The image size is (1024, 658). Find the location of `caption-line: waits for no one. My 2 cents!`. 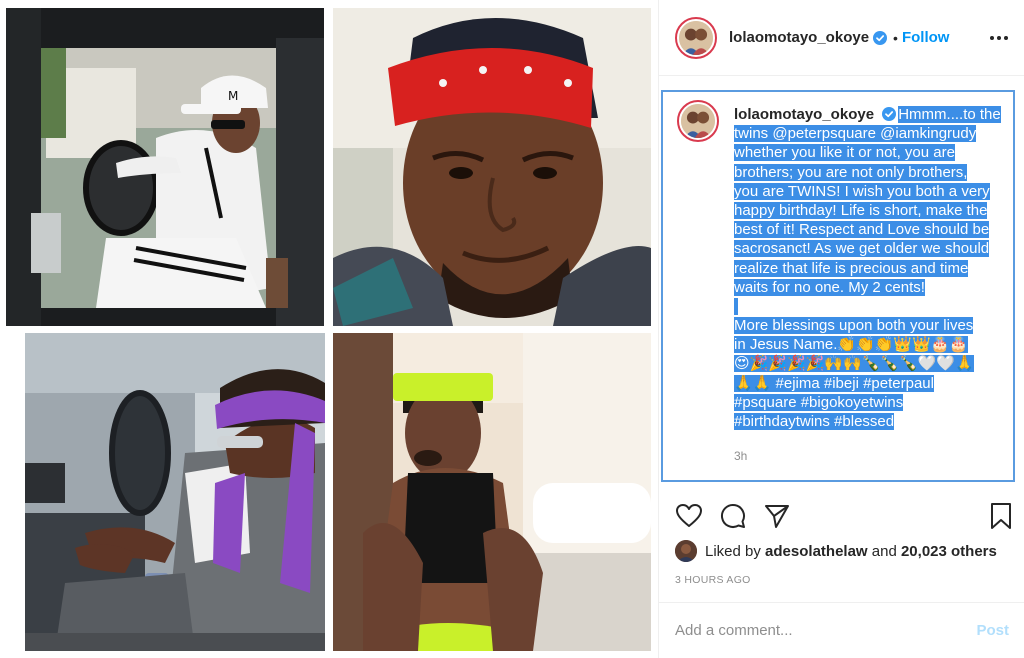

caption-line: waits for no one. My 2 cents! is located at coordinates (829, 287).